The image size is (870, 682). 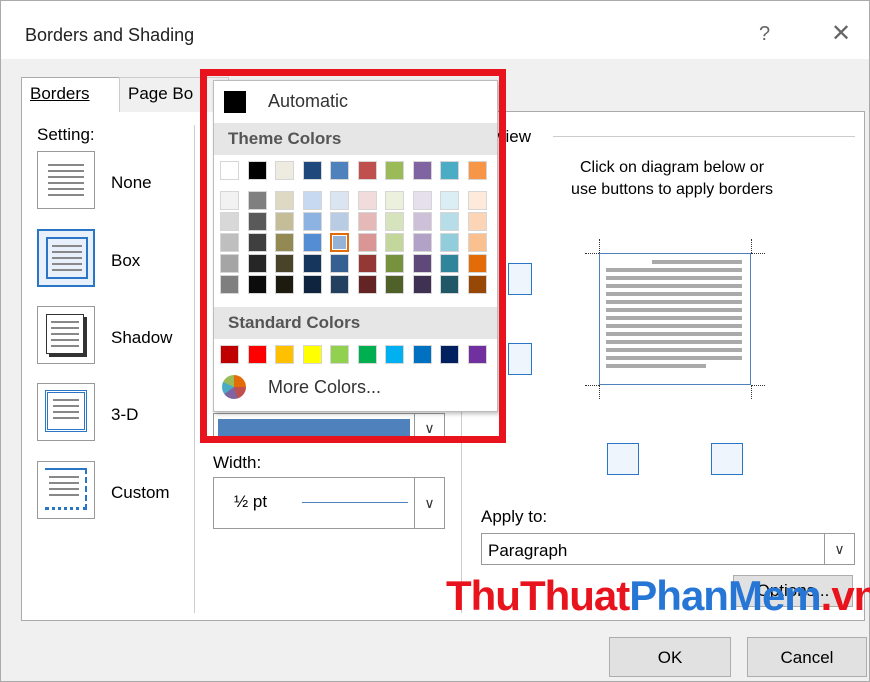 I want to click on width-value: ½ pt, so click(x=251, y=501).